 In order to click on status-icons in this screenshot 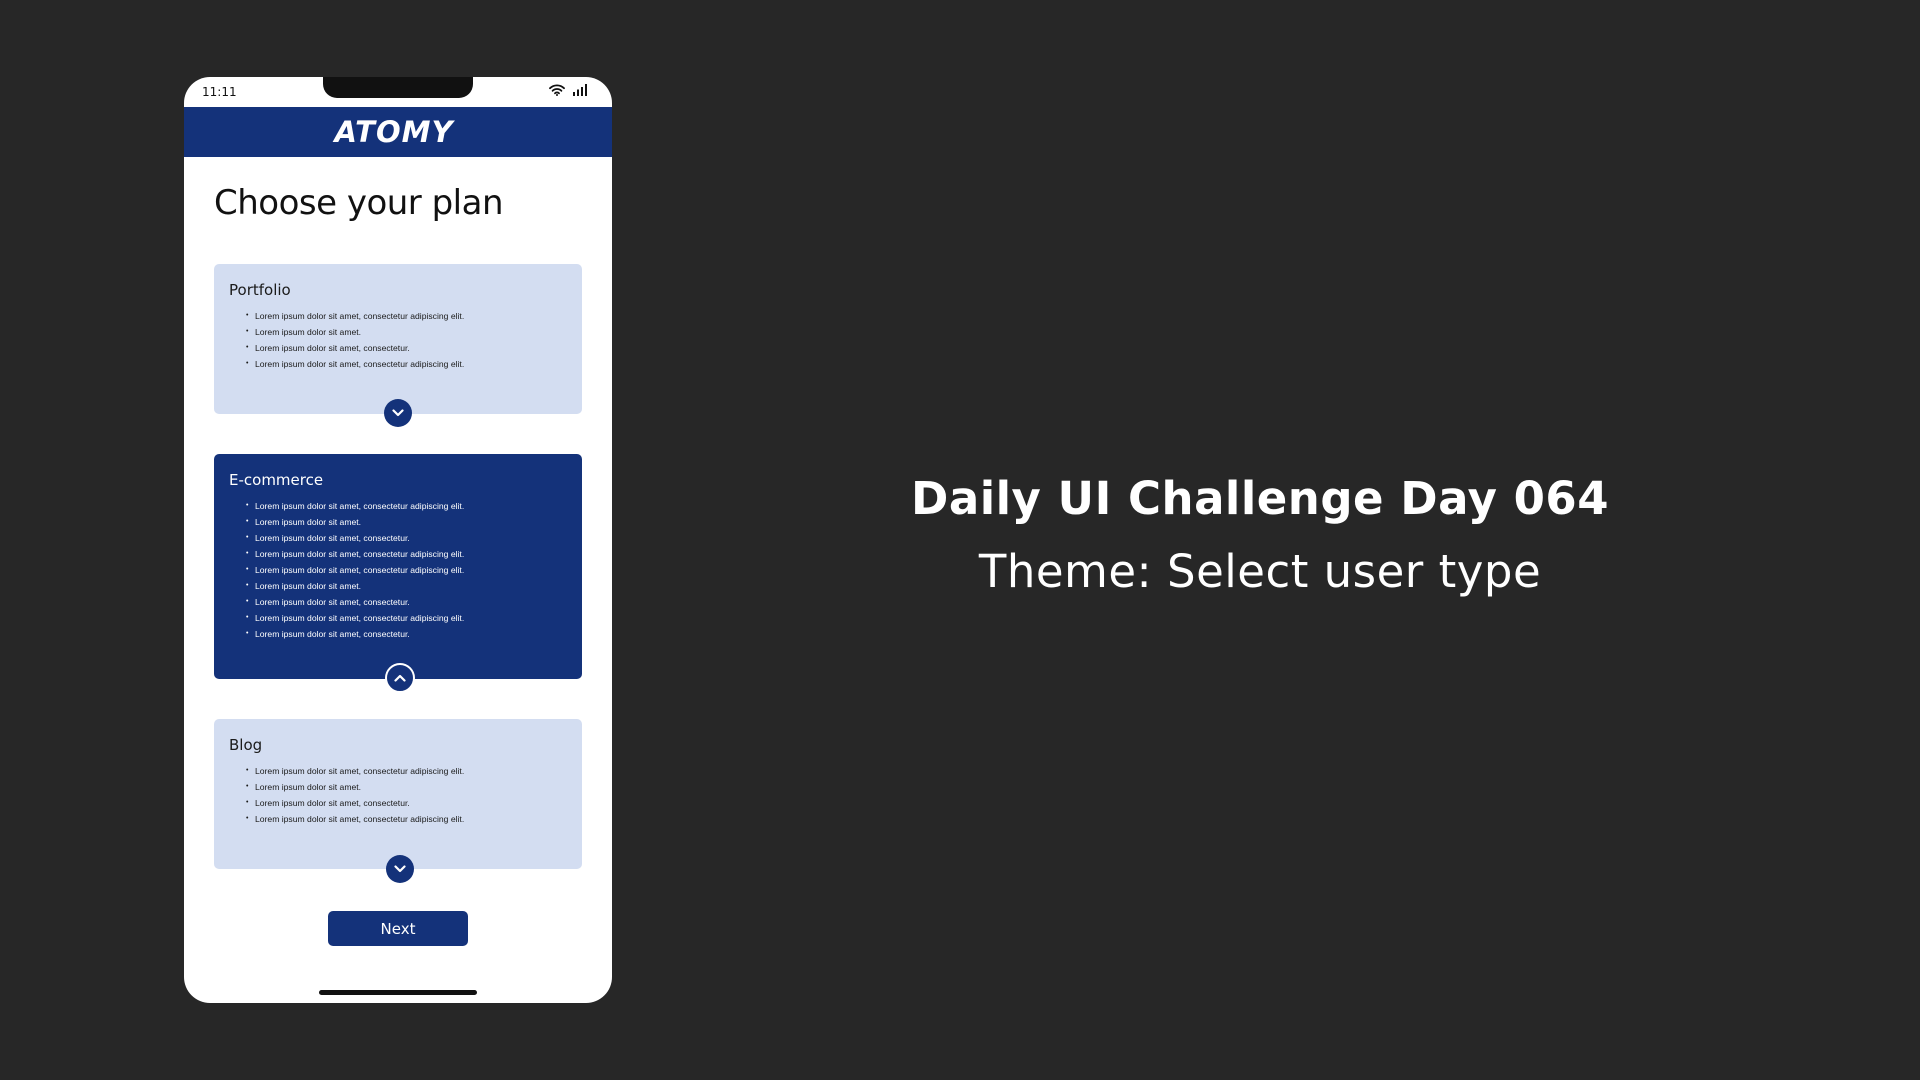, I will do `click(569, 89)`.